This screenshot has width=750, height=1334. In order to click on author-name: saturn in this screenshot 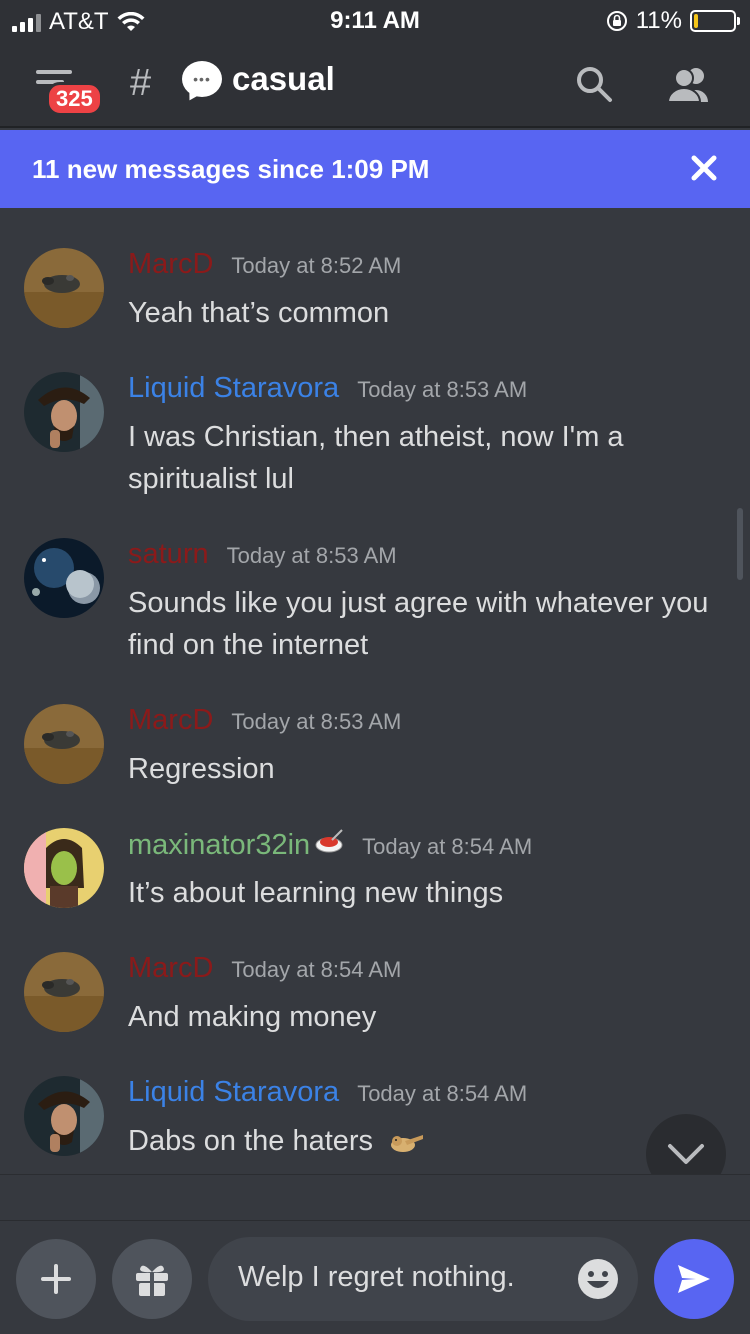, I will do `click(168, 554)`.